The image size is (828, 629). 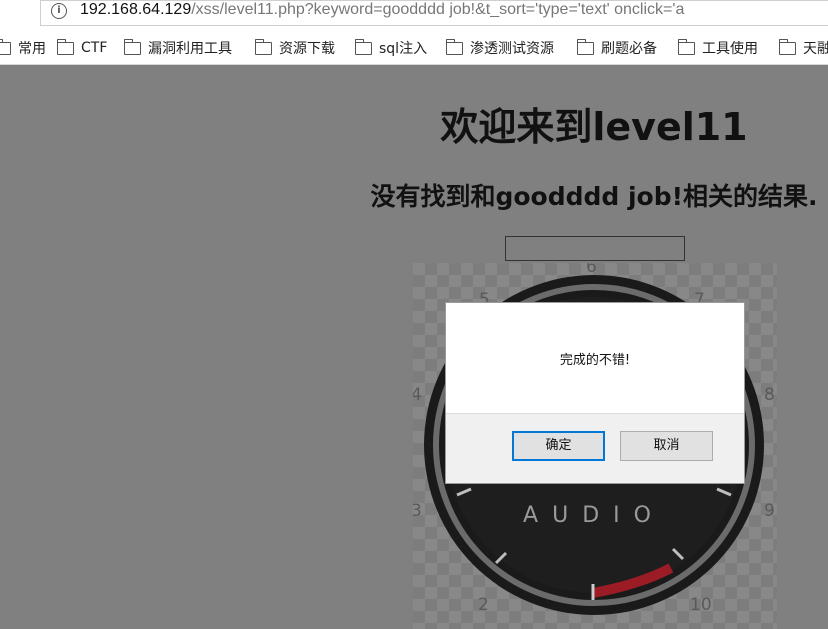 What do you see at coordinates (769, 511) in the screenshot?
I see `dial-number: 9` at bounding box center [769, 511].